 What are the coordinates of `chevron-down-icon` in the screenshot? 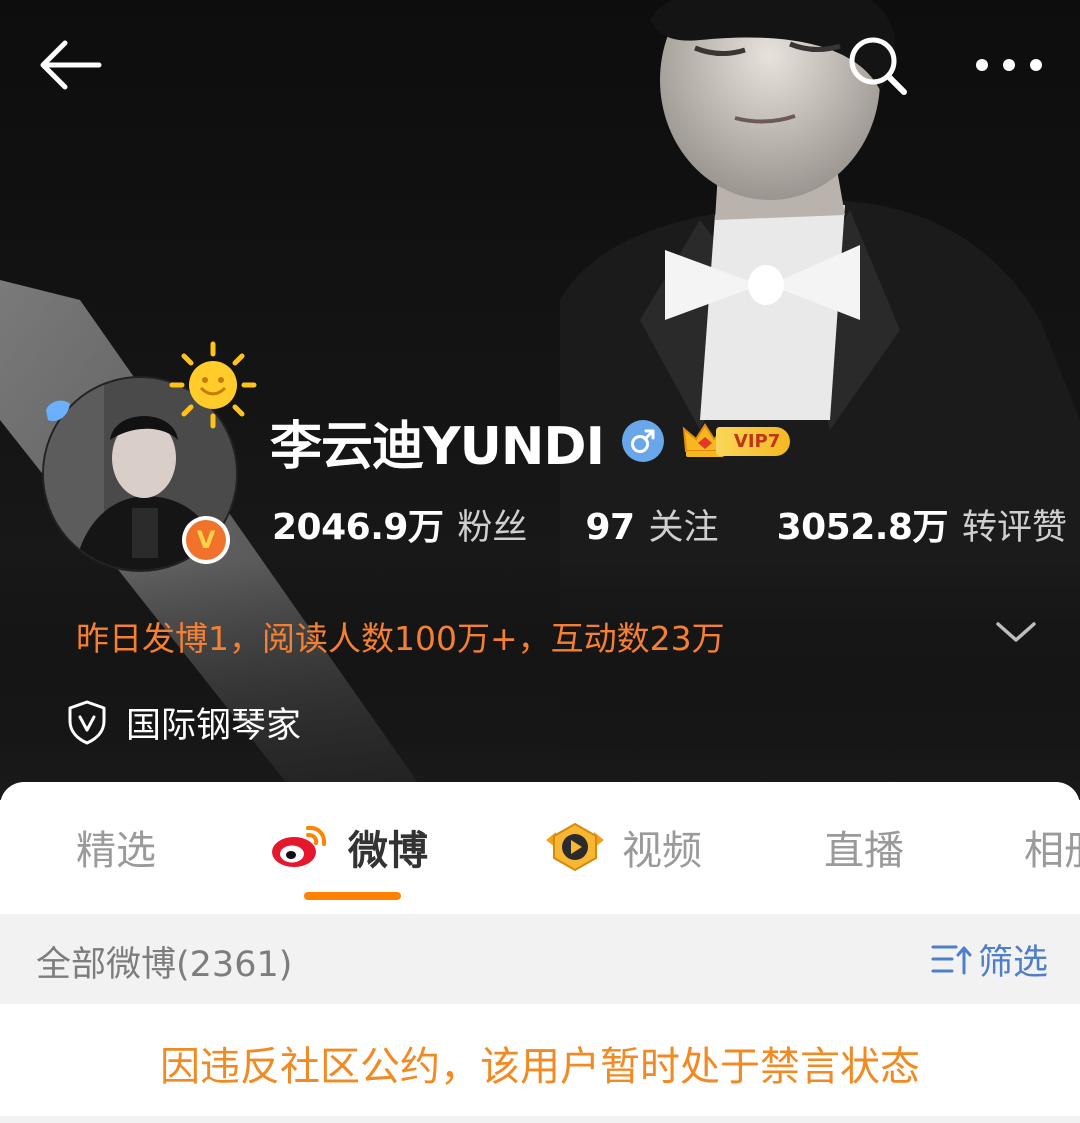 It's located at (1016, 632).